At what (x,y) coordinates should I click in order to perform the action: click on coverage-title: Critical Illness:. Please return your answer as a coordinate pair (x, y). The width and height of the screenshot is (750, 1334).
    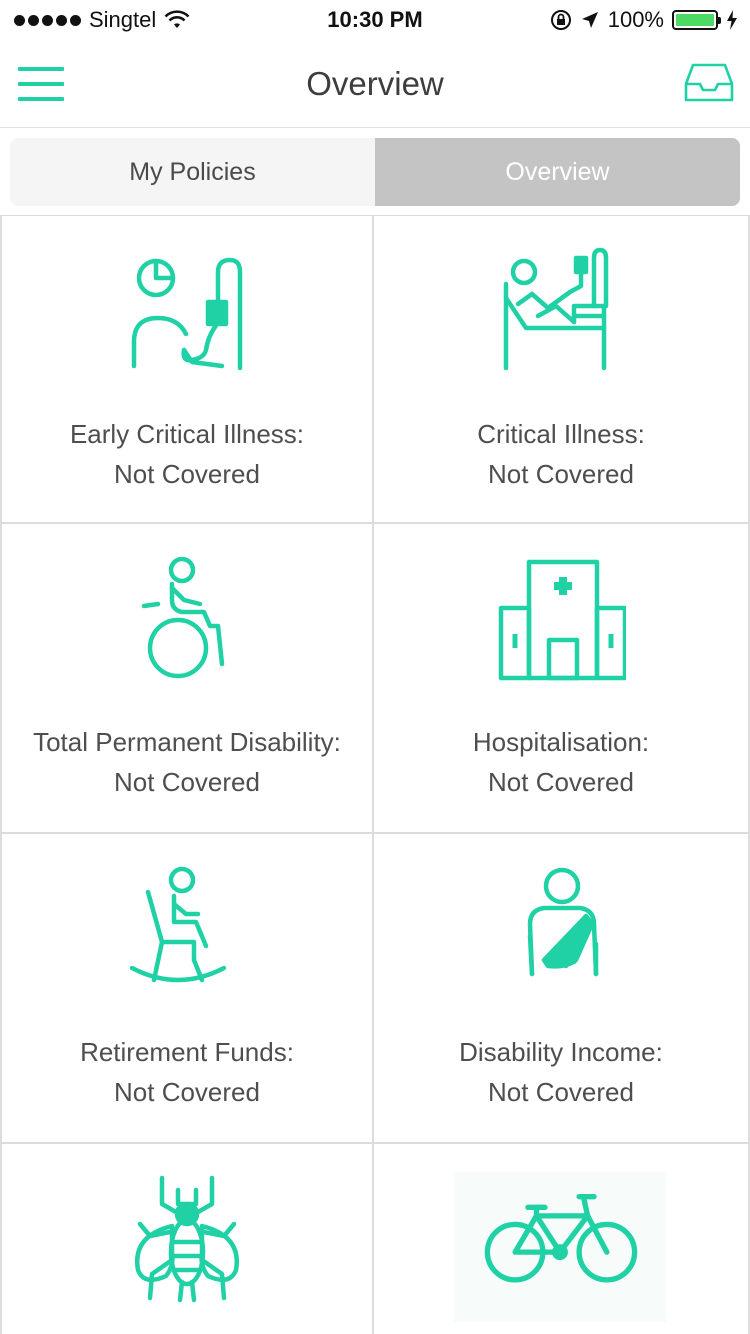
    Looking at the image, I should click on (561, 434).